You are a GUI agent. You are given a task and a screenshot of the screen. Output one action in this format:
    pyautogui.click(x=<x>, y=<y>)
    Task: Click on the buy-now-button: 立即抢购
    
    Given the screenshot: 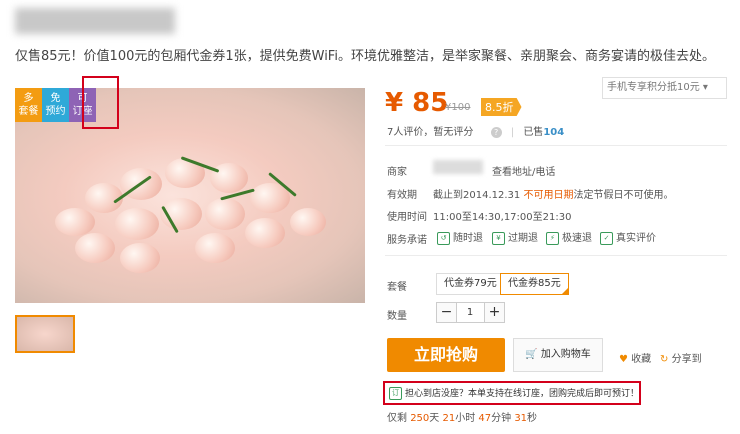 What is the action you would take?
    pyautogui.click(x=446, y=355)
    